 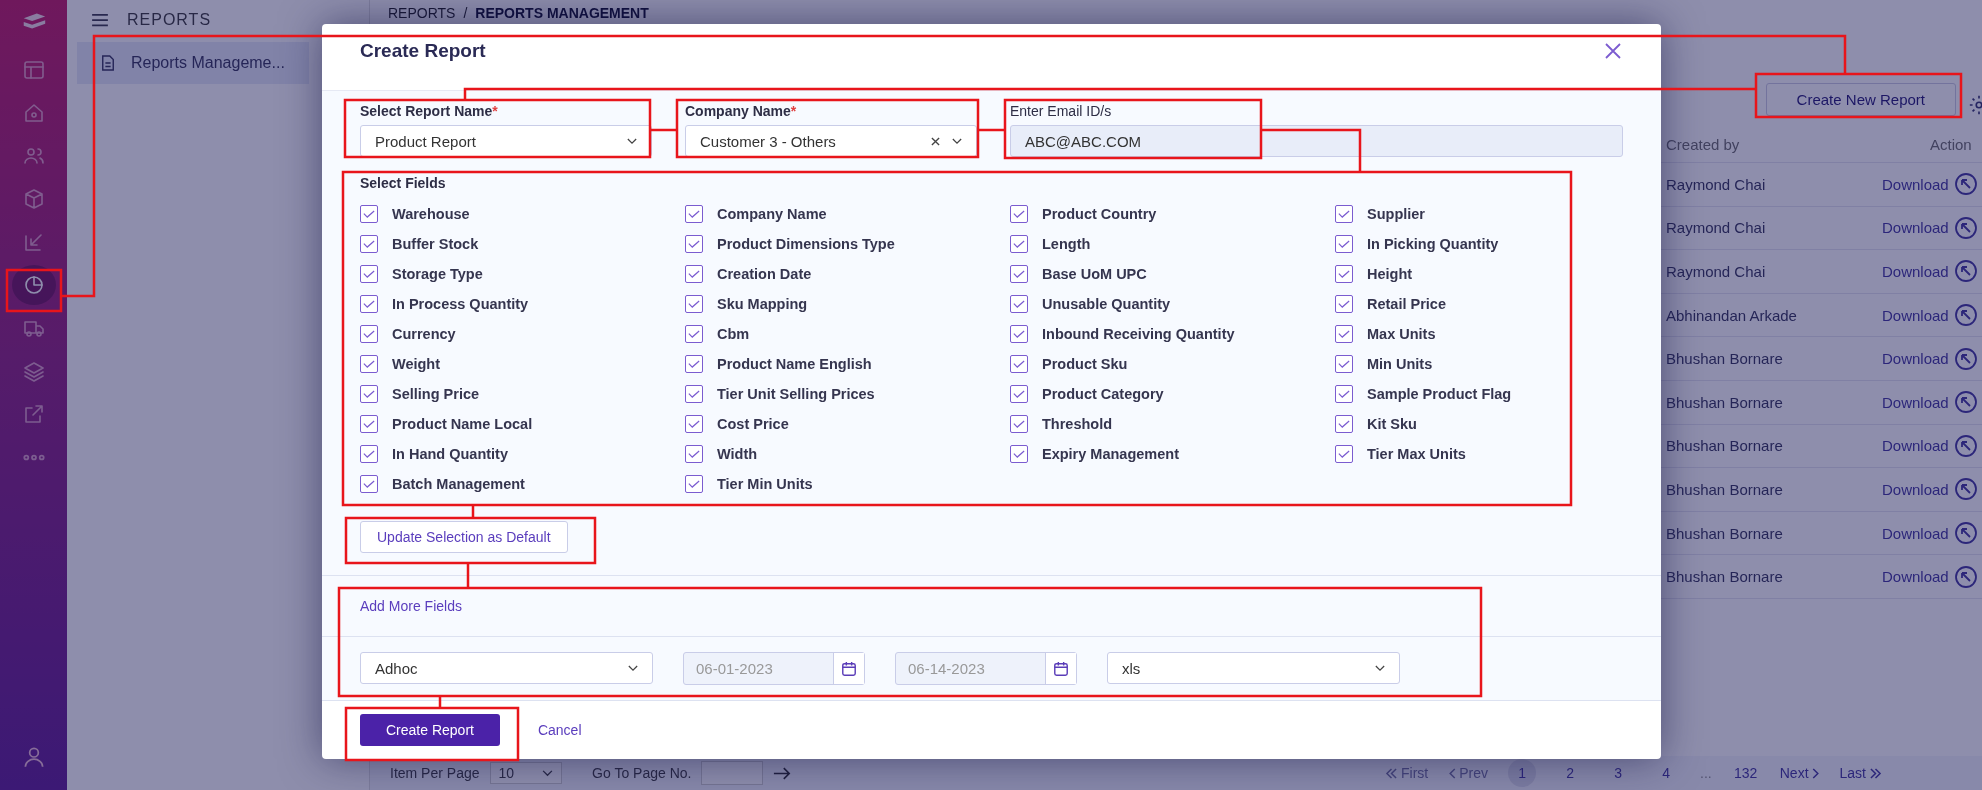 What do you see at coordinates (1875, 773) in the screenshot?
I see `double-chevron-right-icon` at bounding box center [1875, 773].